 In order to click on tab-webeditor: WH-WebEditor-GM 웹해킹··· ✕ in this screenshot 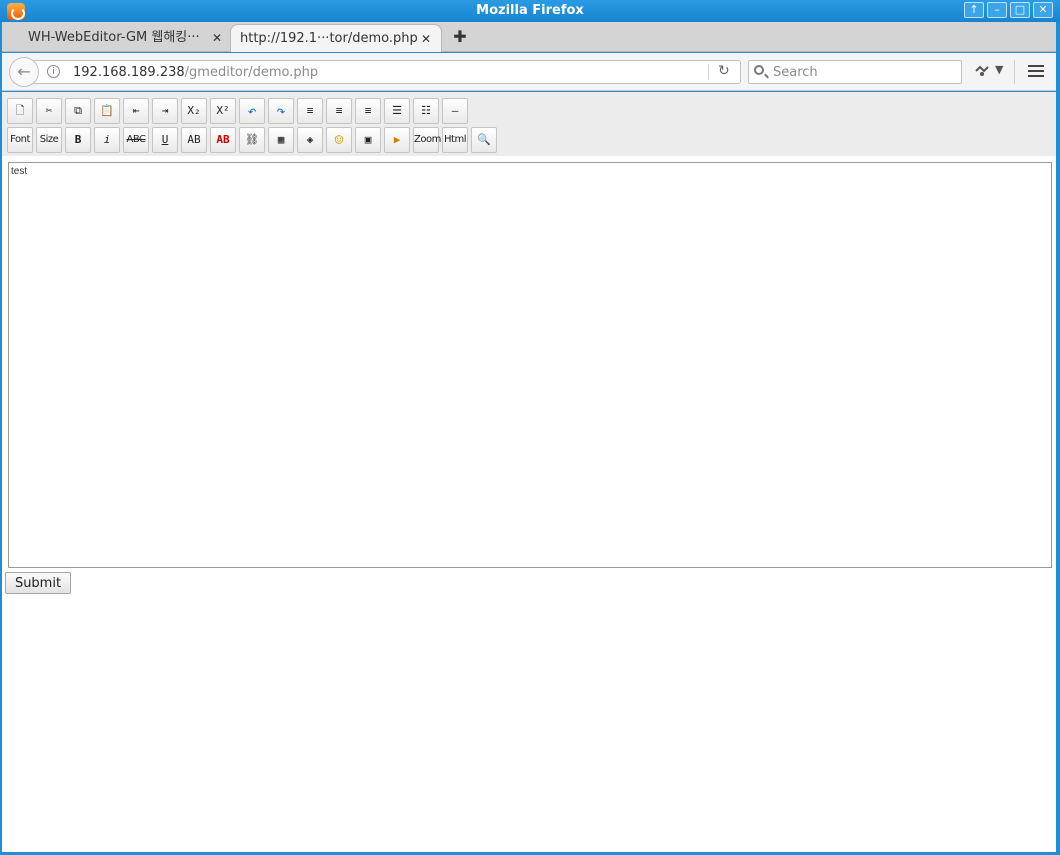, I will do `click(121, 38)`.